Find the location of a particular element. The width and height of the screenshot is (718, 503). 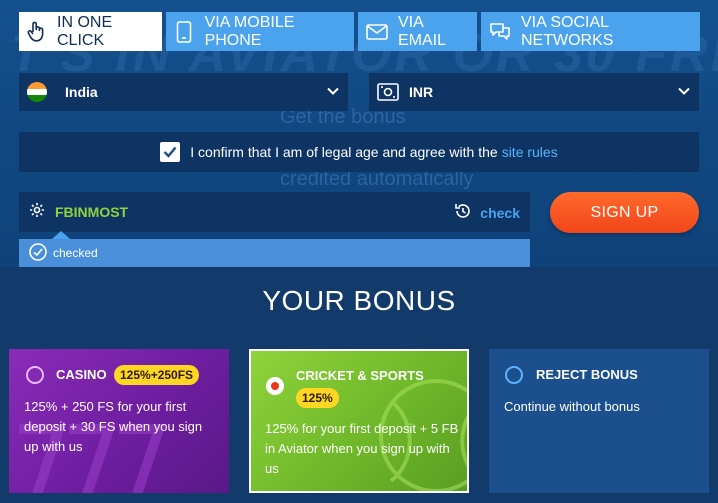

bonus-radio-reject is located at coordinates (514, 375).